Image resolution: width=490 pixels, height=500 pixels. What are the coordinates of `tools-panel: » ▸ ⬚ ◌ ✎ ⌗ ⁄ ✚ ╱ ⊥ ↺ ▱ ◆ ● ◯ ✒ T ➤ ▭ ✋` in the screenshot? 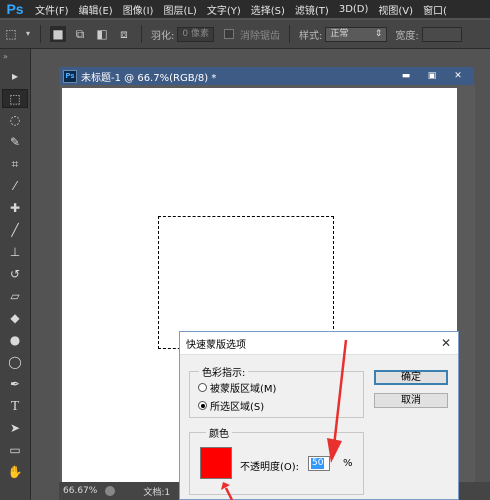 It's located at (15, 274).